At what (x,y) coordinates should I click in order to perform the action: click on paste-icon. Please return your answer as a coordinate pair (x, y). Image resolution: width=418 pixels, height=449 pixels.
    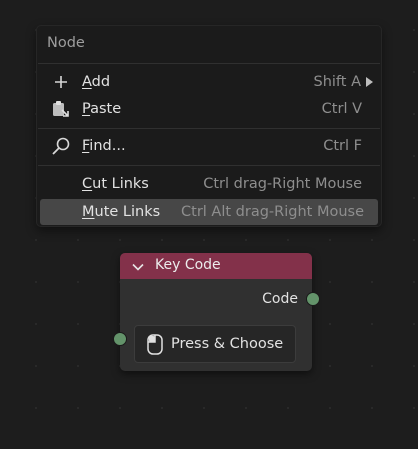
    Looking at the image, I should click on (61, 109).